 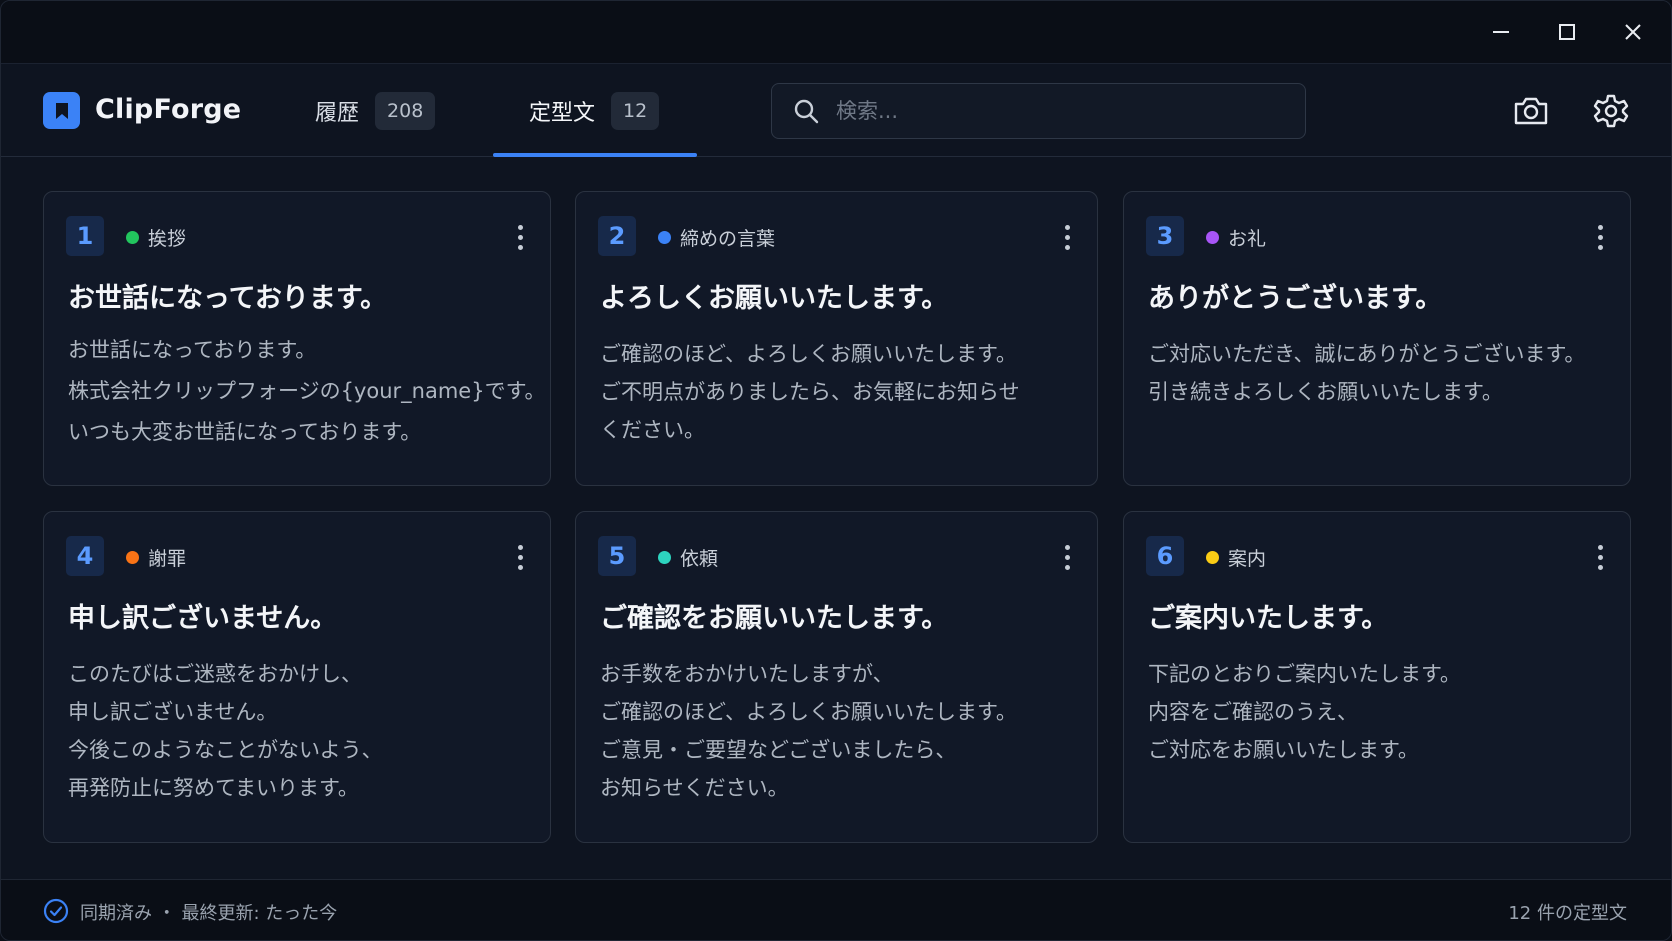 What do you see at coordinates (1247, 239) in the screenshot?
I see `card-category: お礼` at bounding box center [1247, 239].